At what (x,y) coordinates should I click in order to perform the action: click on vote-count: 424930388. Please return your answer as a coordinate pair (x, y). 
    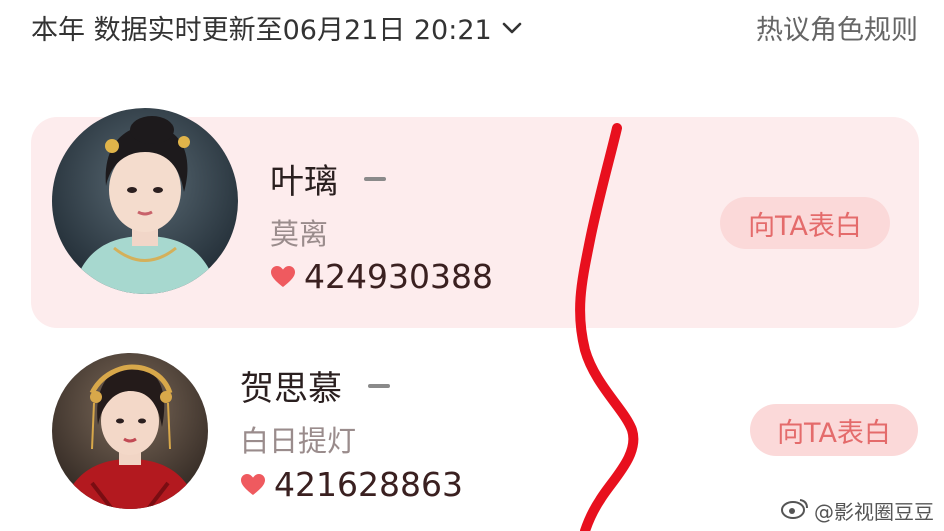
    Looking at the image, I should click on (381, 276).